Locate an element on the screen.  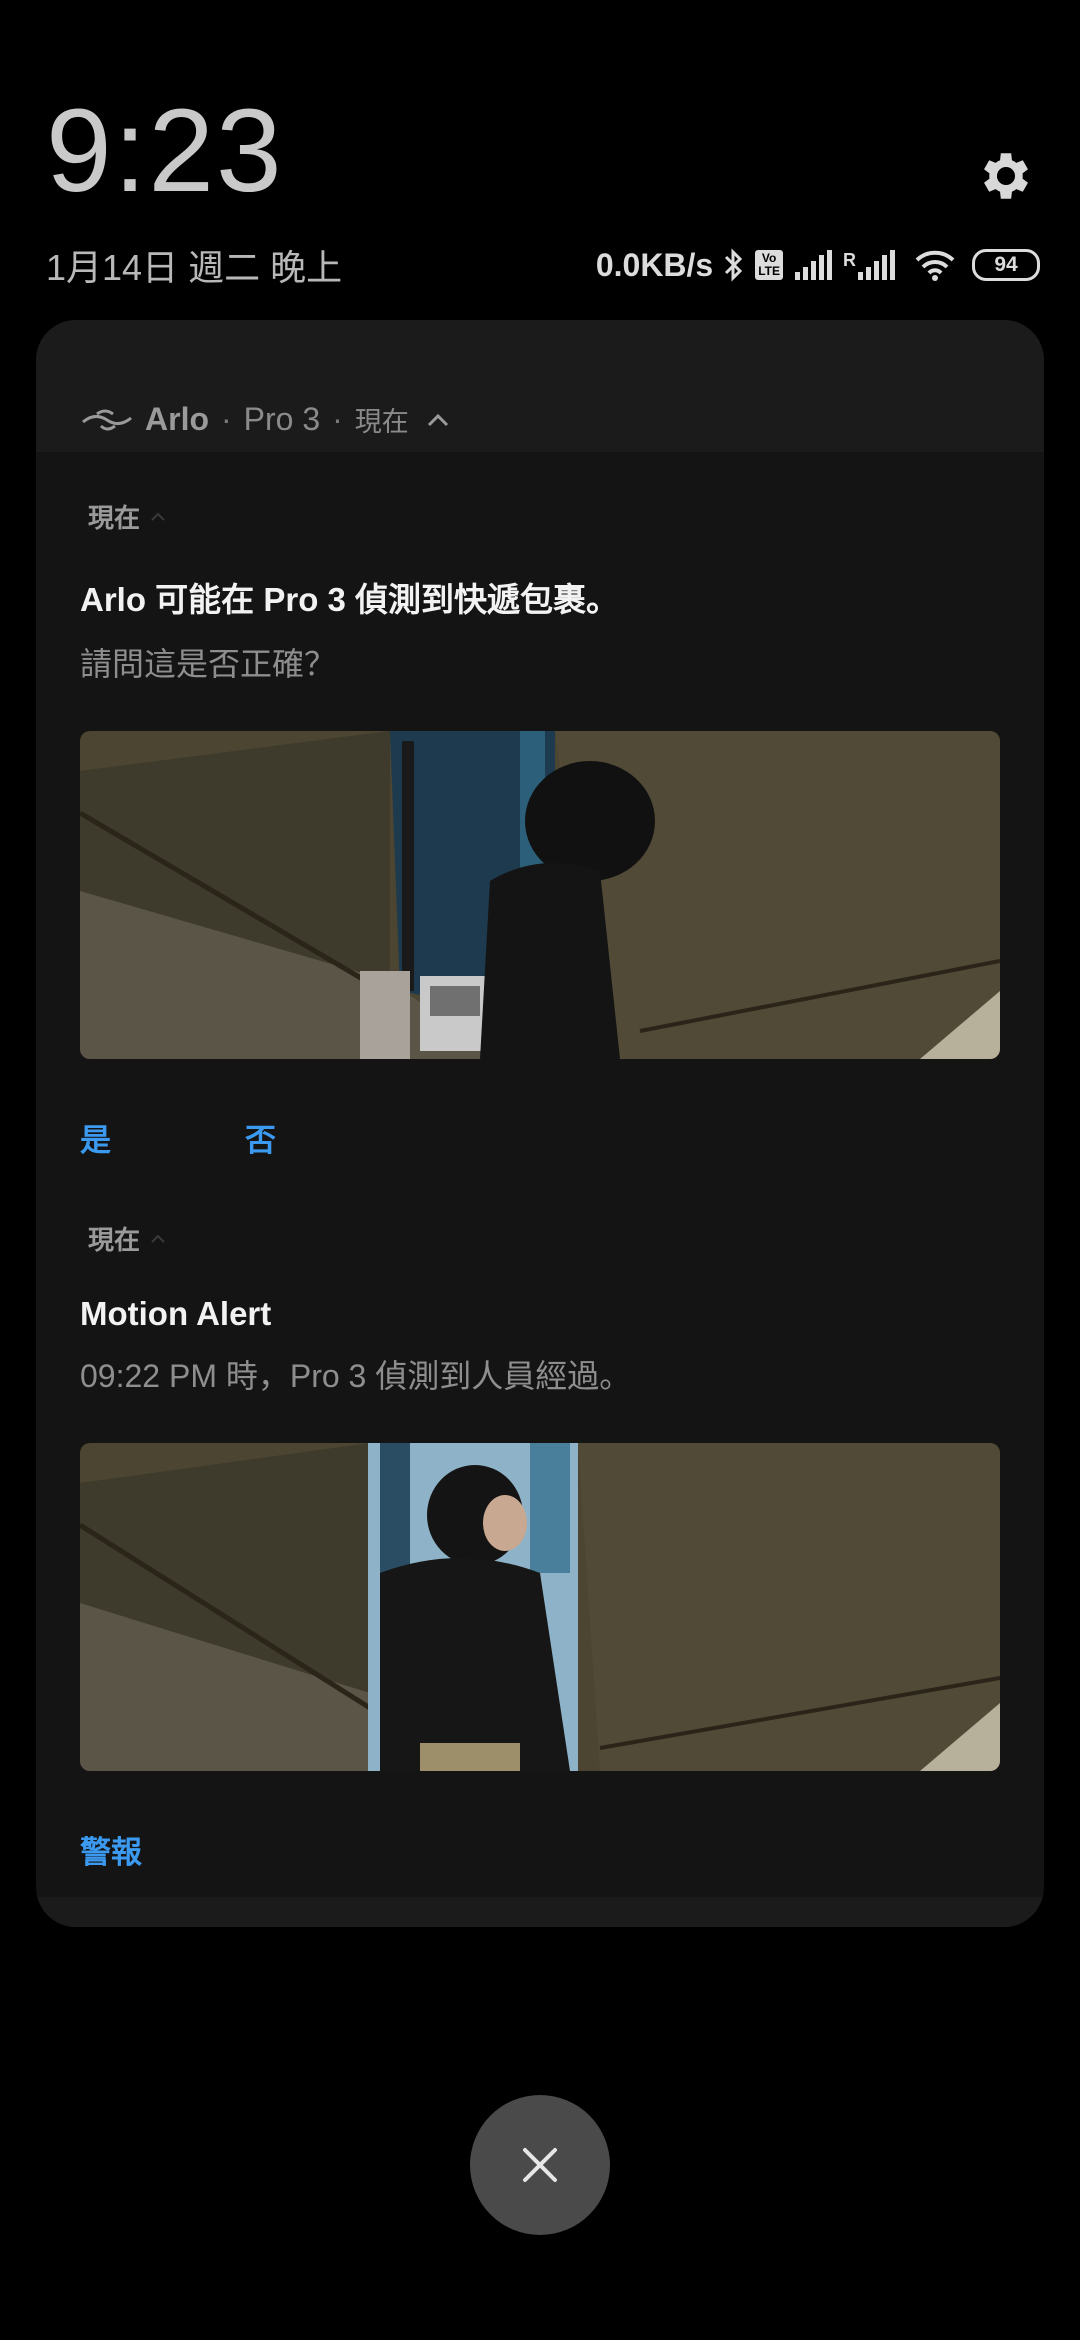
notification-actions: 是 否 is located at coordinates (540, 1137).